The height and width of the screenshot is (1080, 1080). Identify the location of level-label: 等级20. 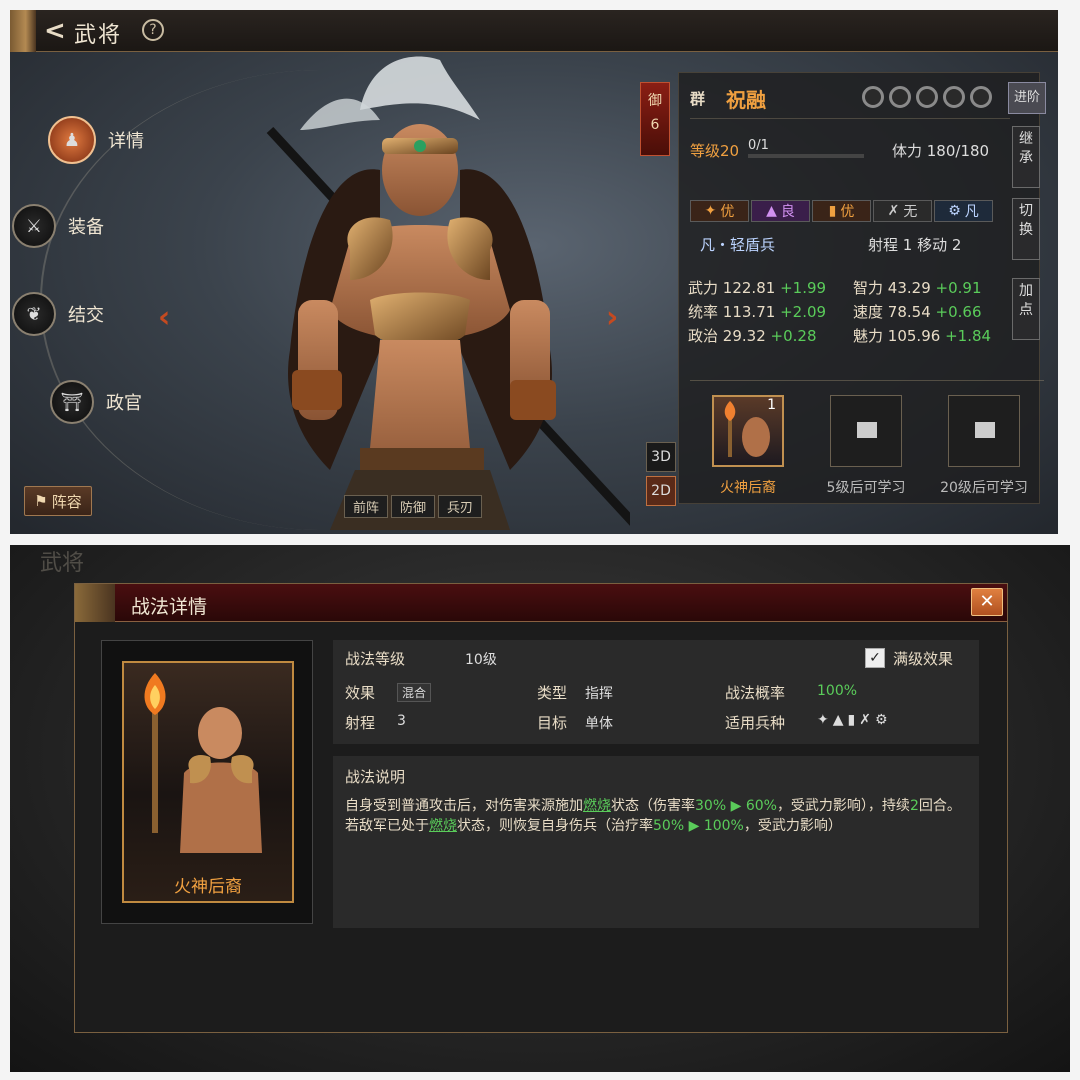
(715, 151).